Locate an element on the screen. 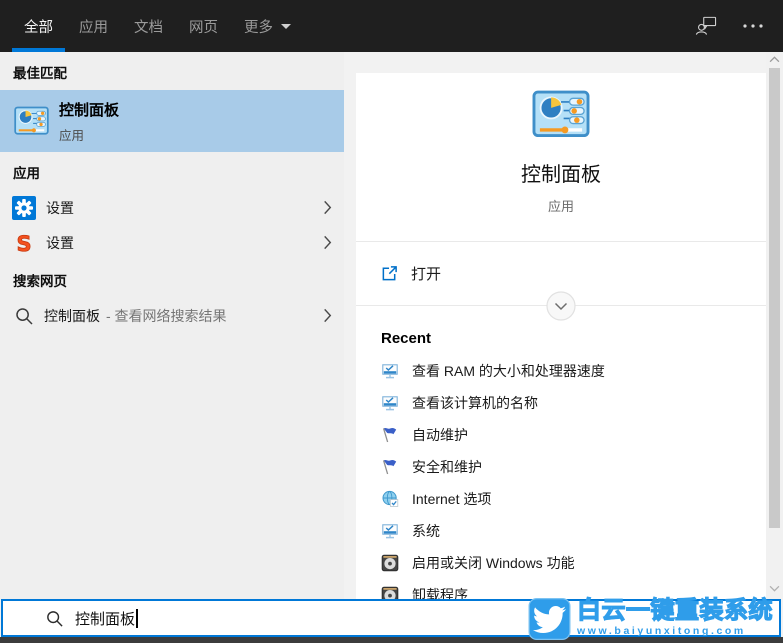 This screenshot has height=643, width=783. recent-item-label: 查看 RAM 的大小和处理器速度 is located at coordinates (508, 371).